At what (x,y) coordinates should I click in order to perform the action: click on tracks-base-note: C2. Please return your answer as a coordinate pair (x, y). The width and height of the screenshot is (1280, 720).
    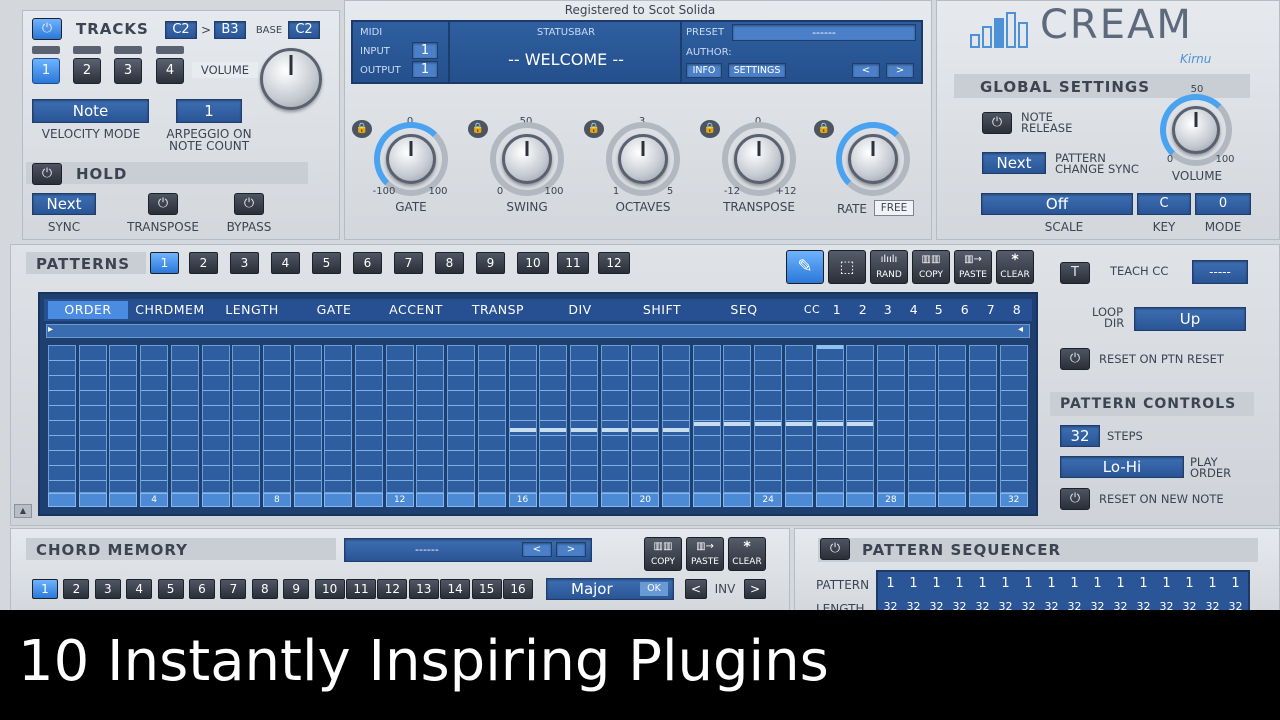
    Looking at the image, I should click on (304, 30).